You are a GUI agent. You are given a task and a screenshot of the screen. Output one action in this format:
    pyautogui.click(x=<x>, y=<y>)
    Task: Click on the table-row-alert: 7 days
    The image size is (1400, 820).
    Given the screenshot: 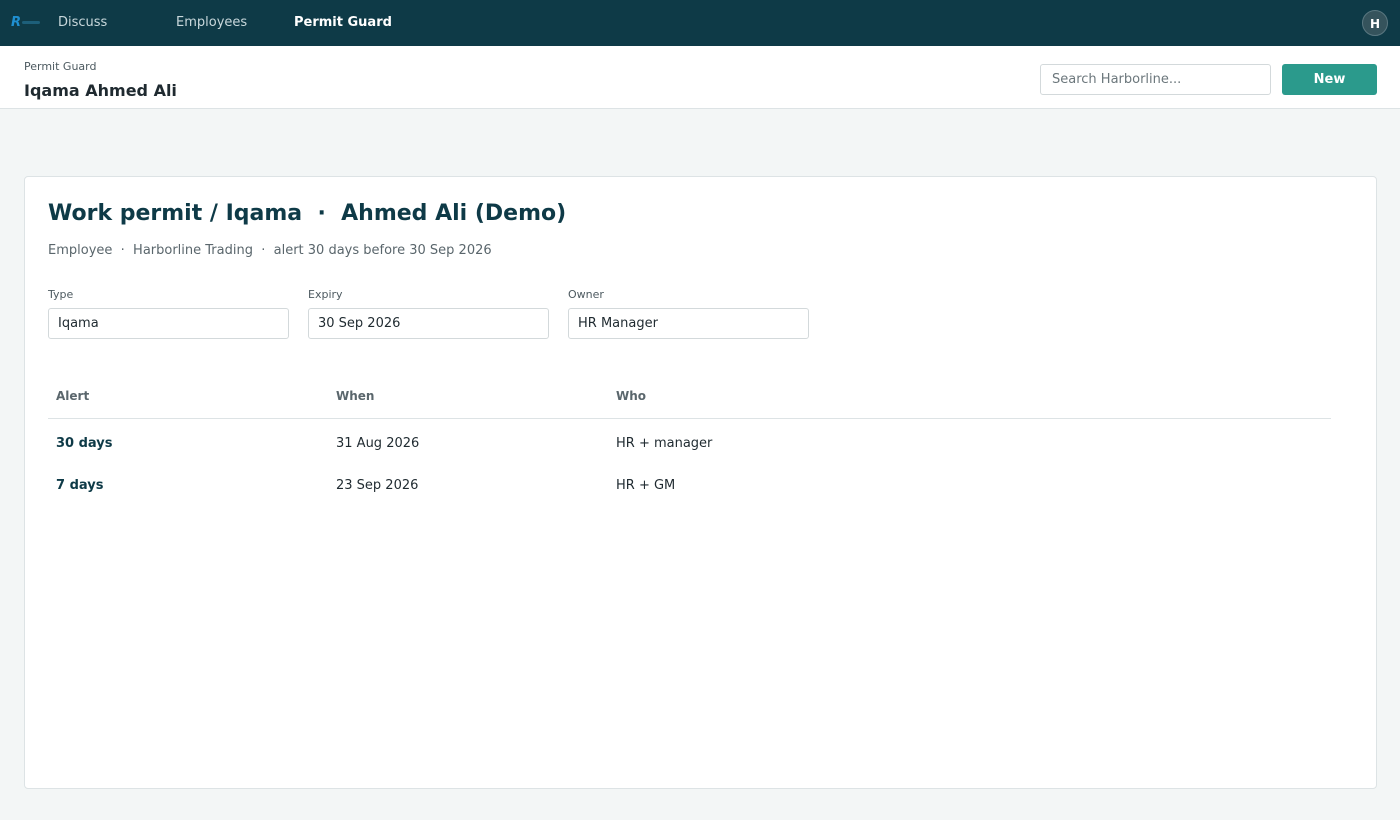 What is the action you would take?
    pyautogui.click(x=79, y=485)
    